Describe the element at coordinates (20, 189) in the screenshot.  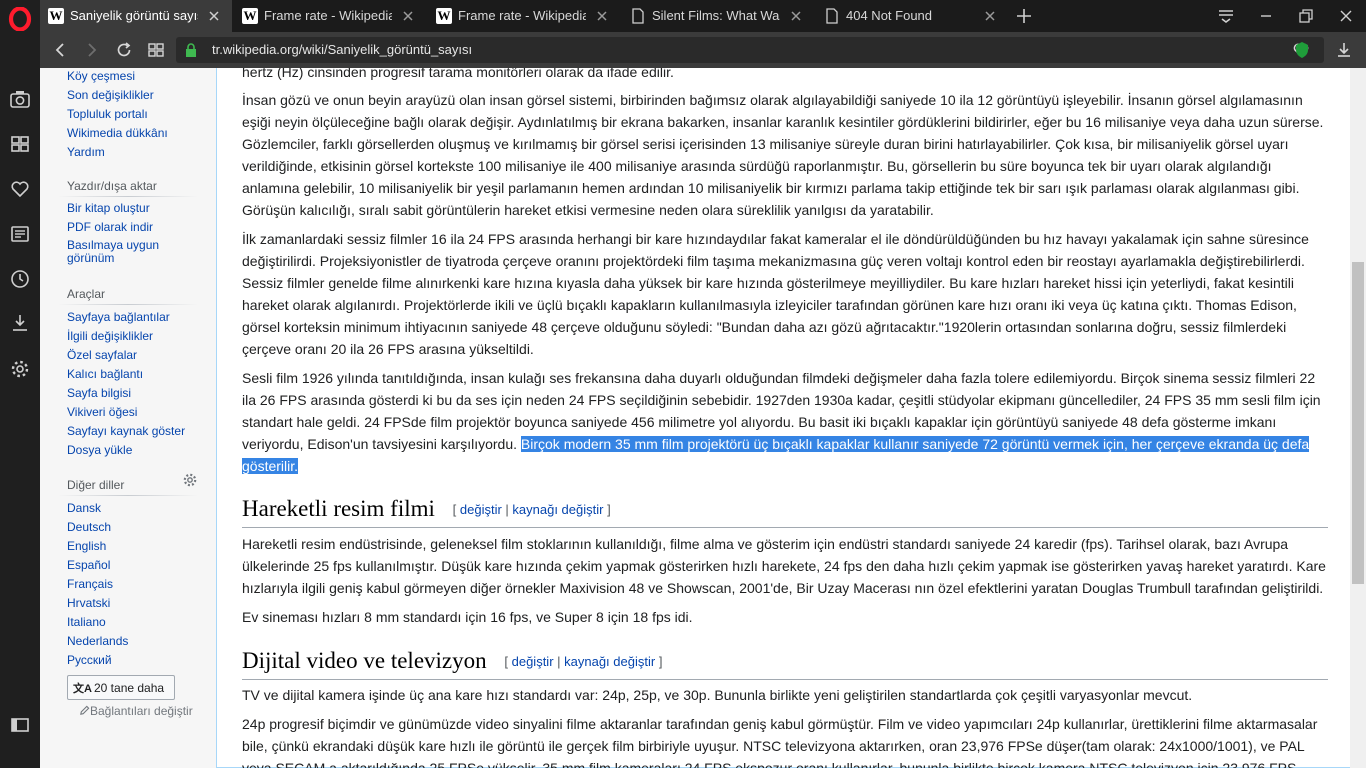
I see `bookmarks-heart-icon` at that location.